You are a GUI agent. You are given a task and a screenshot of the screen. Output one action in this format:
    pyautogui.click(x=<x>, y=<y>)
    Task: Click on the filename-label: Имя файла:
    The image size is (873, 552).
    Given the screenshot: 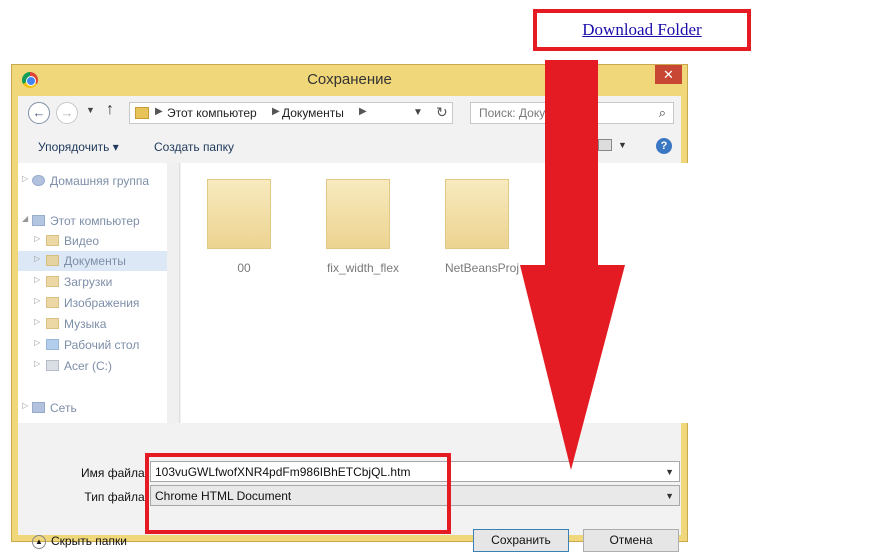 What is the action you would take?
    pyautogui.click(x=114, y=473)
    